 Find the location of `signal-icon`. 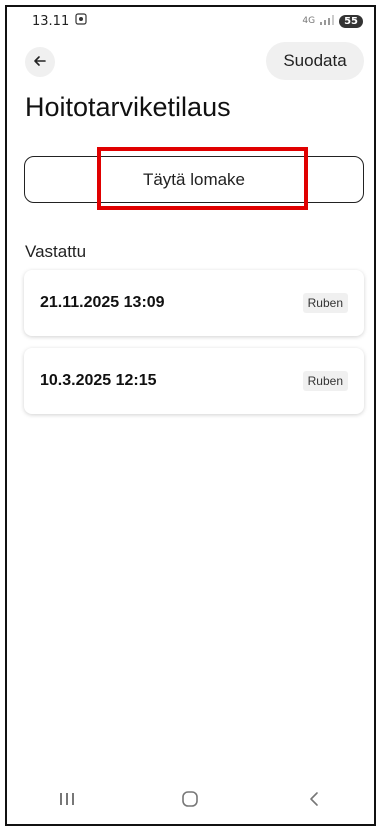

signal-icon is located at coordinates (327, 21).